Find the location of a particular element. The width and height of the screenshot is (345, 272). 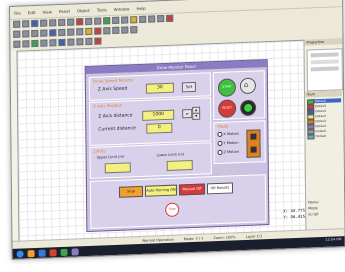

stop-round-button: Stop is located at coordinates (172, 210).